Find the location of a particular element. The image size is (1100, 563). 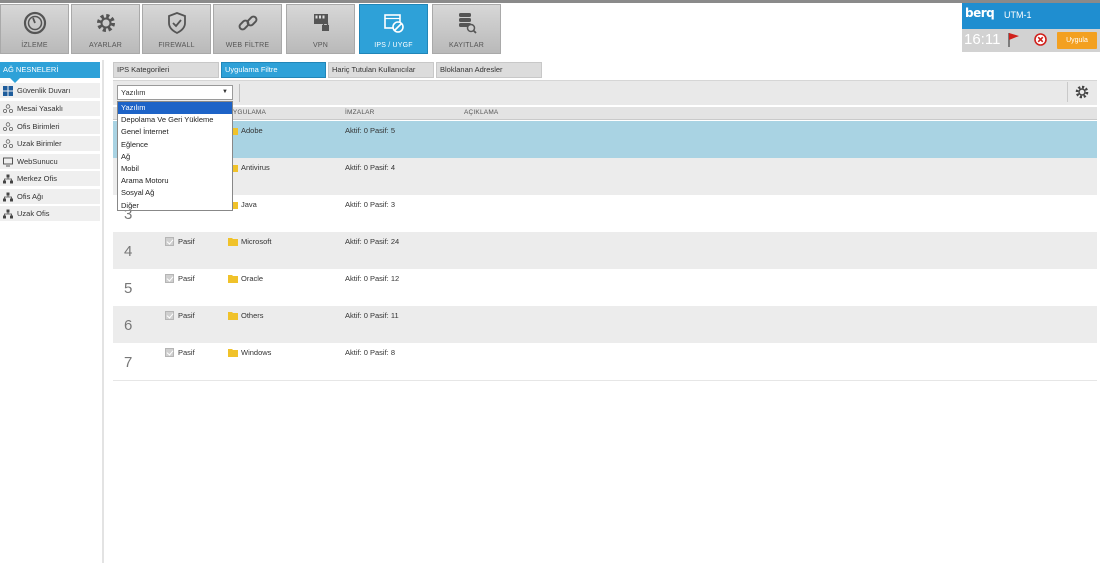

gear-icon is located at coordinates (1082, 92).